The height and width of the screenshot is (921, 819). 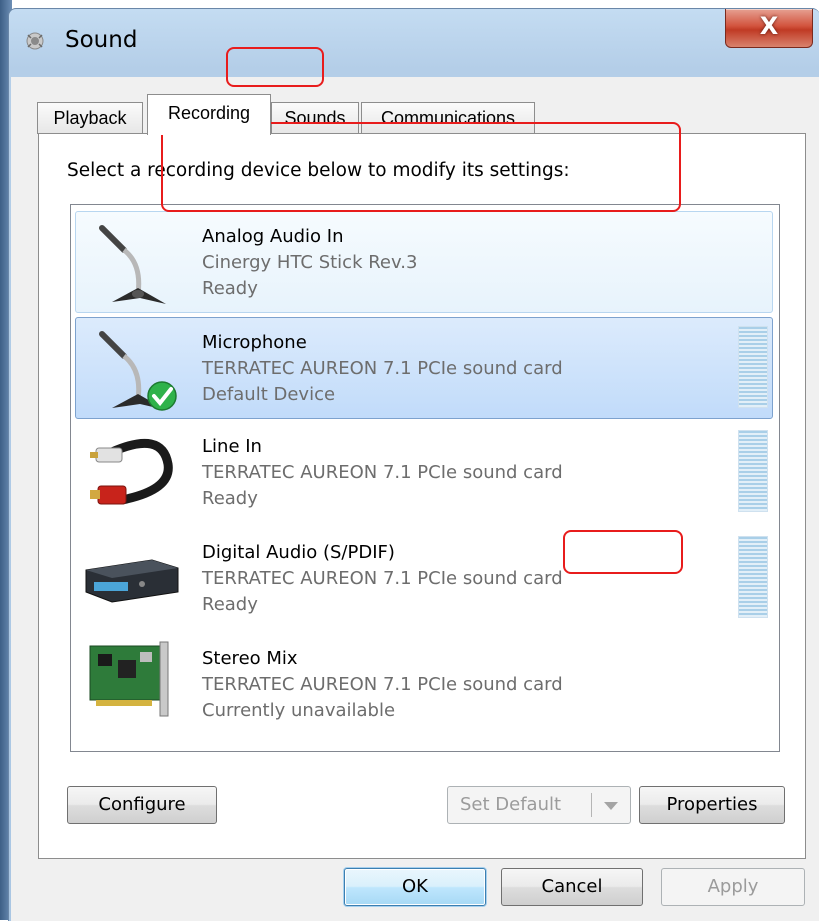 What do you see at coordinates (415, 887) in the screenshot?
I see `ok-button: OK` at bounding box center [415, 887].